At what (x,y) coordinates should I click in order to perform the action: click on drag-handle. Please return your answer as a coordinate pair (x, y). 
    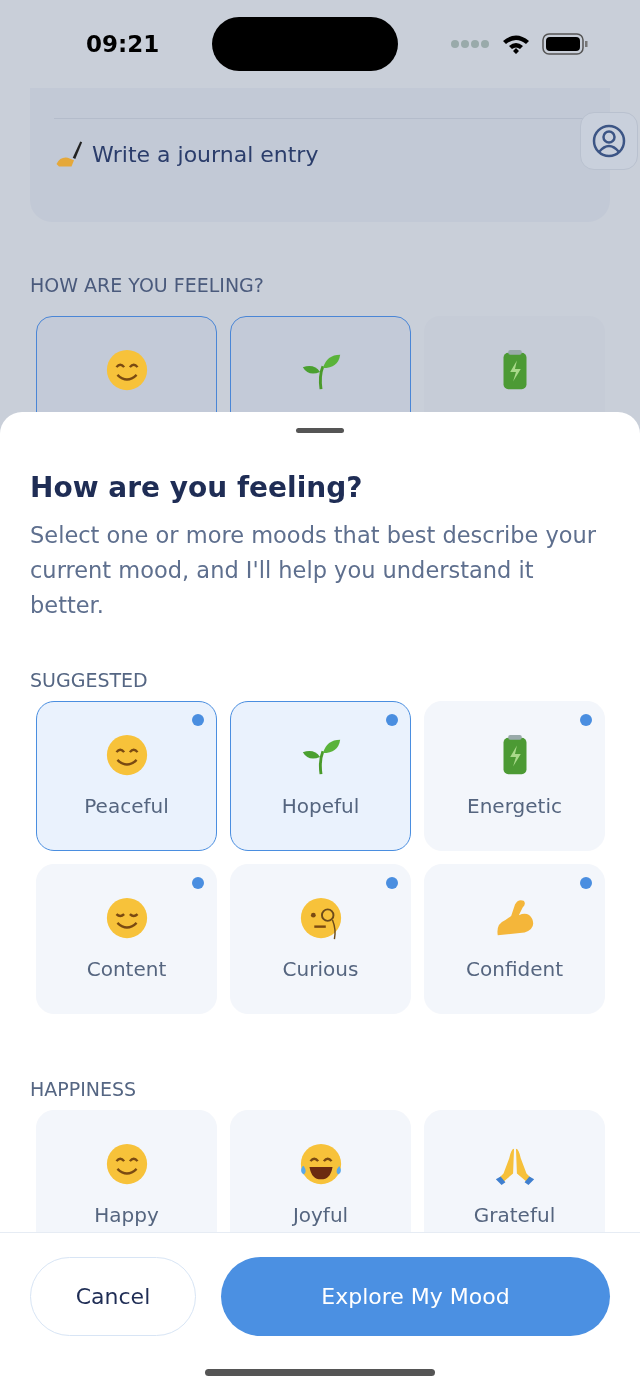
    Looking at the image, I should click on (320, 430).